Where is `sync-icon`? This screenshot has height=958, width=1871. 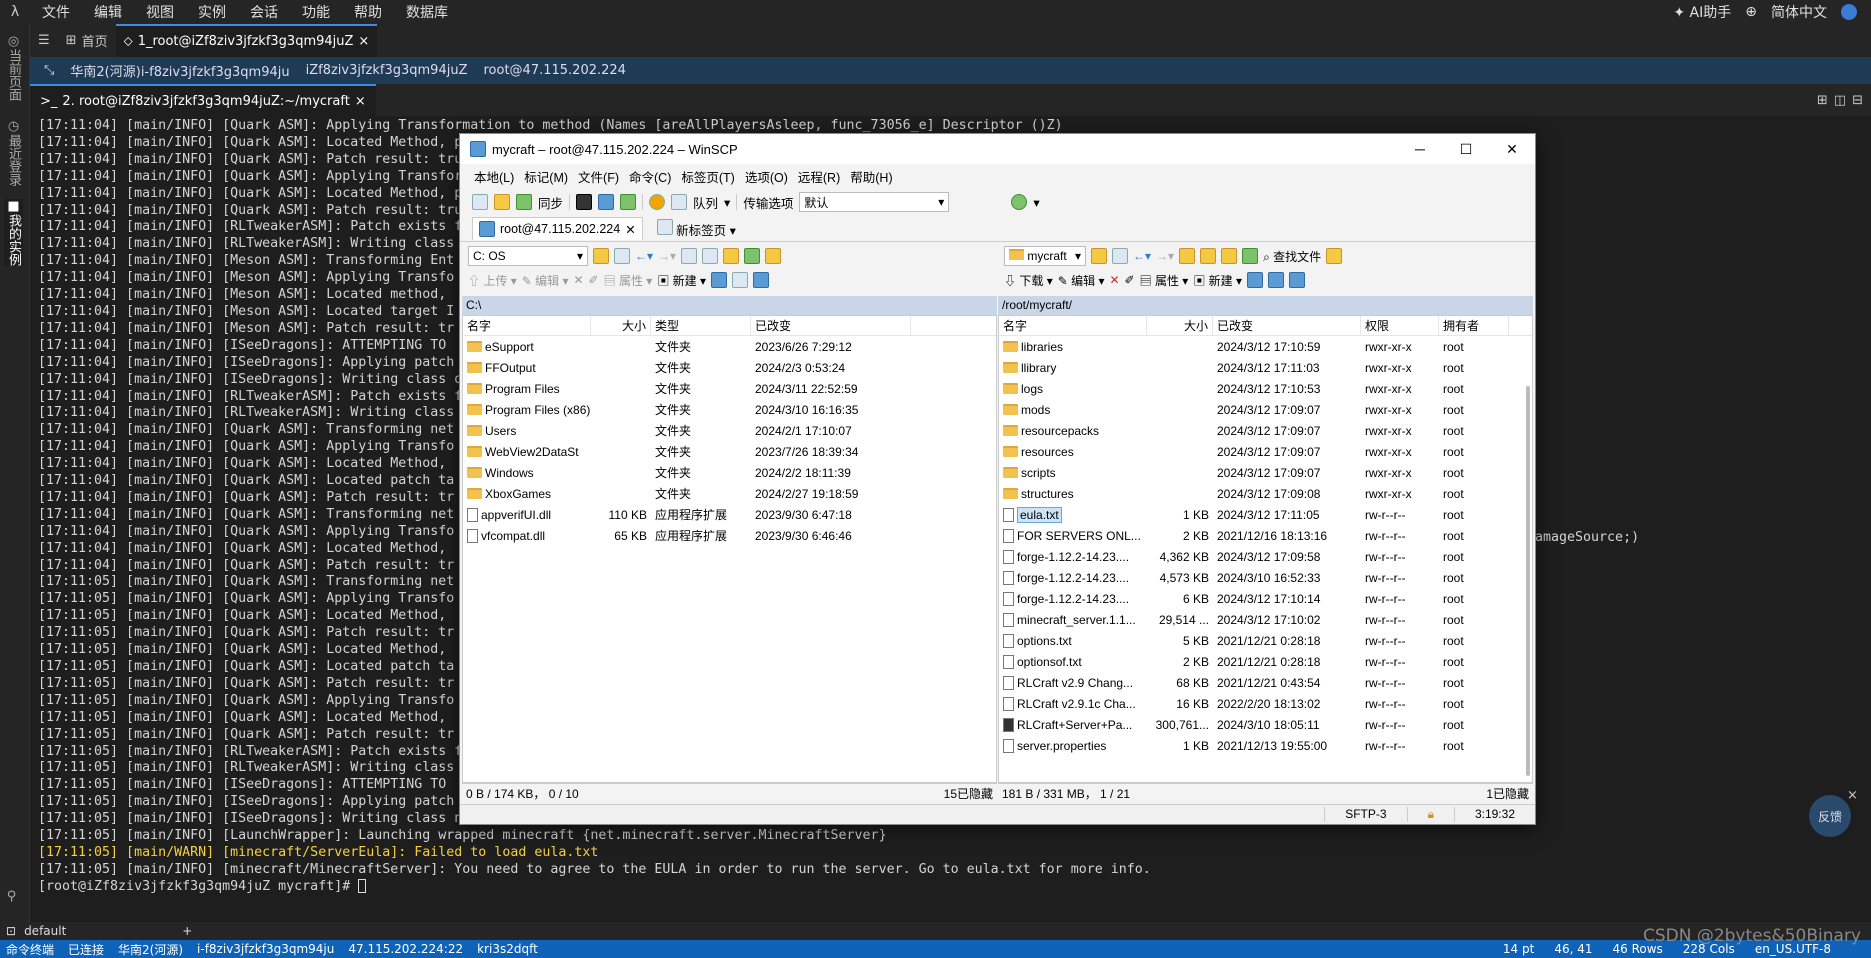 sync-icon is located at coordinates (524, 202).